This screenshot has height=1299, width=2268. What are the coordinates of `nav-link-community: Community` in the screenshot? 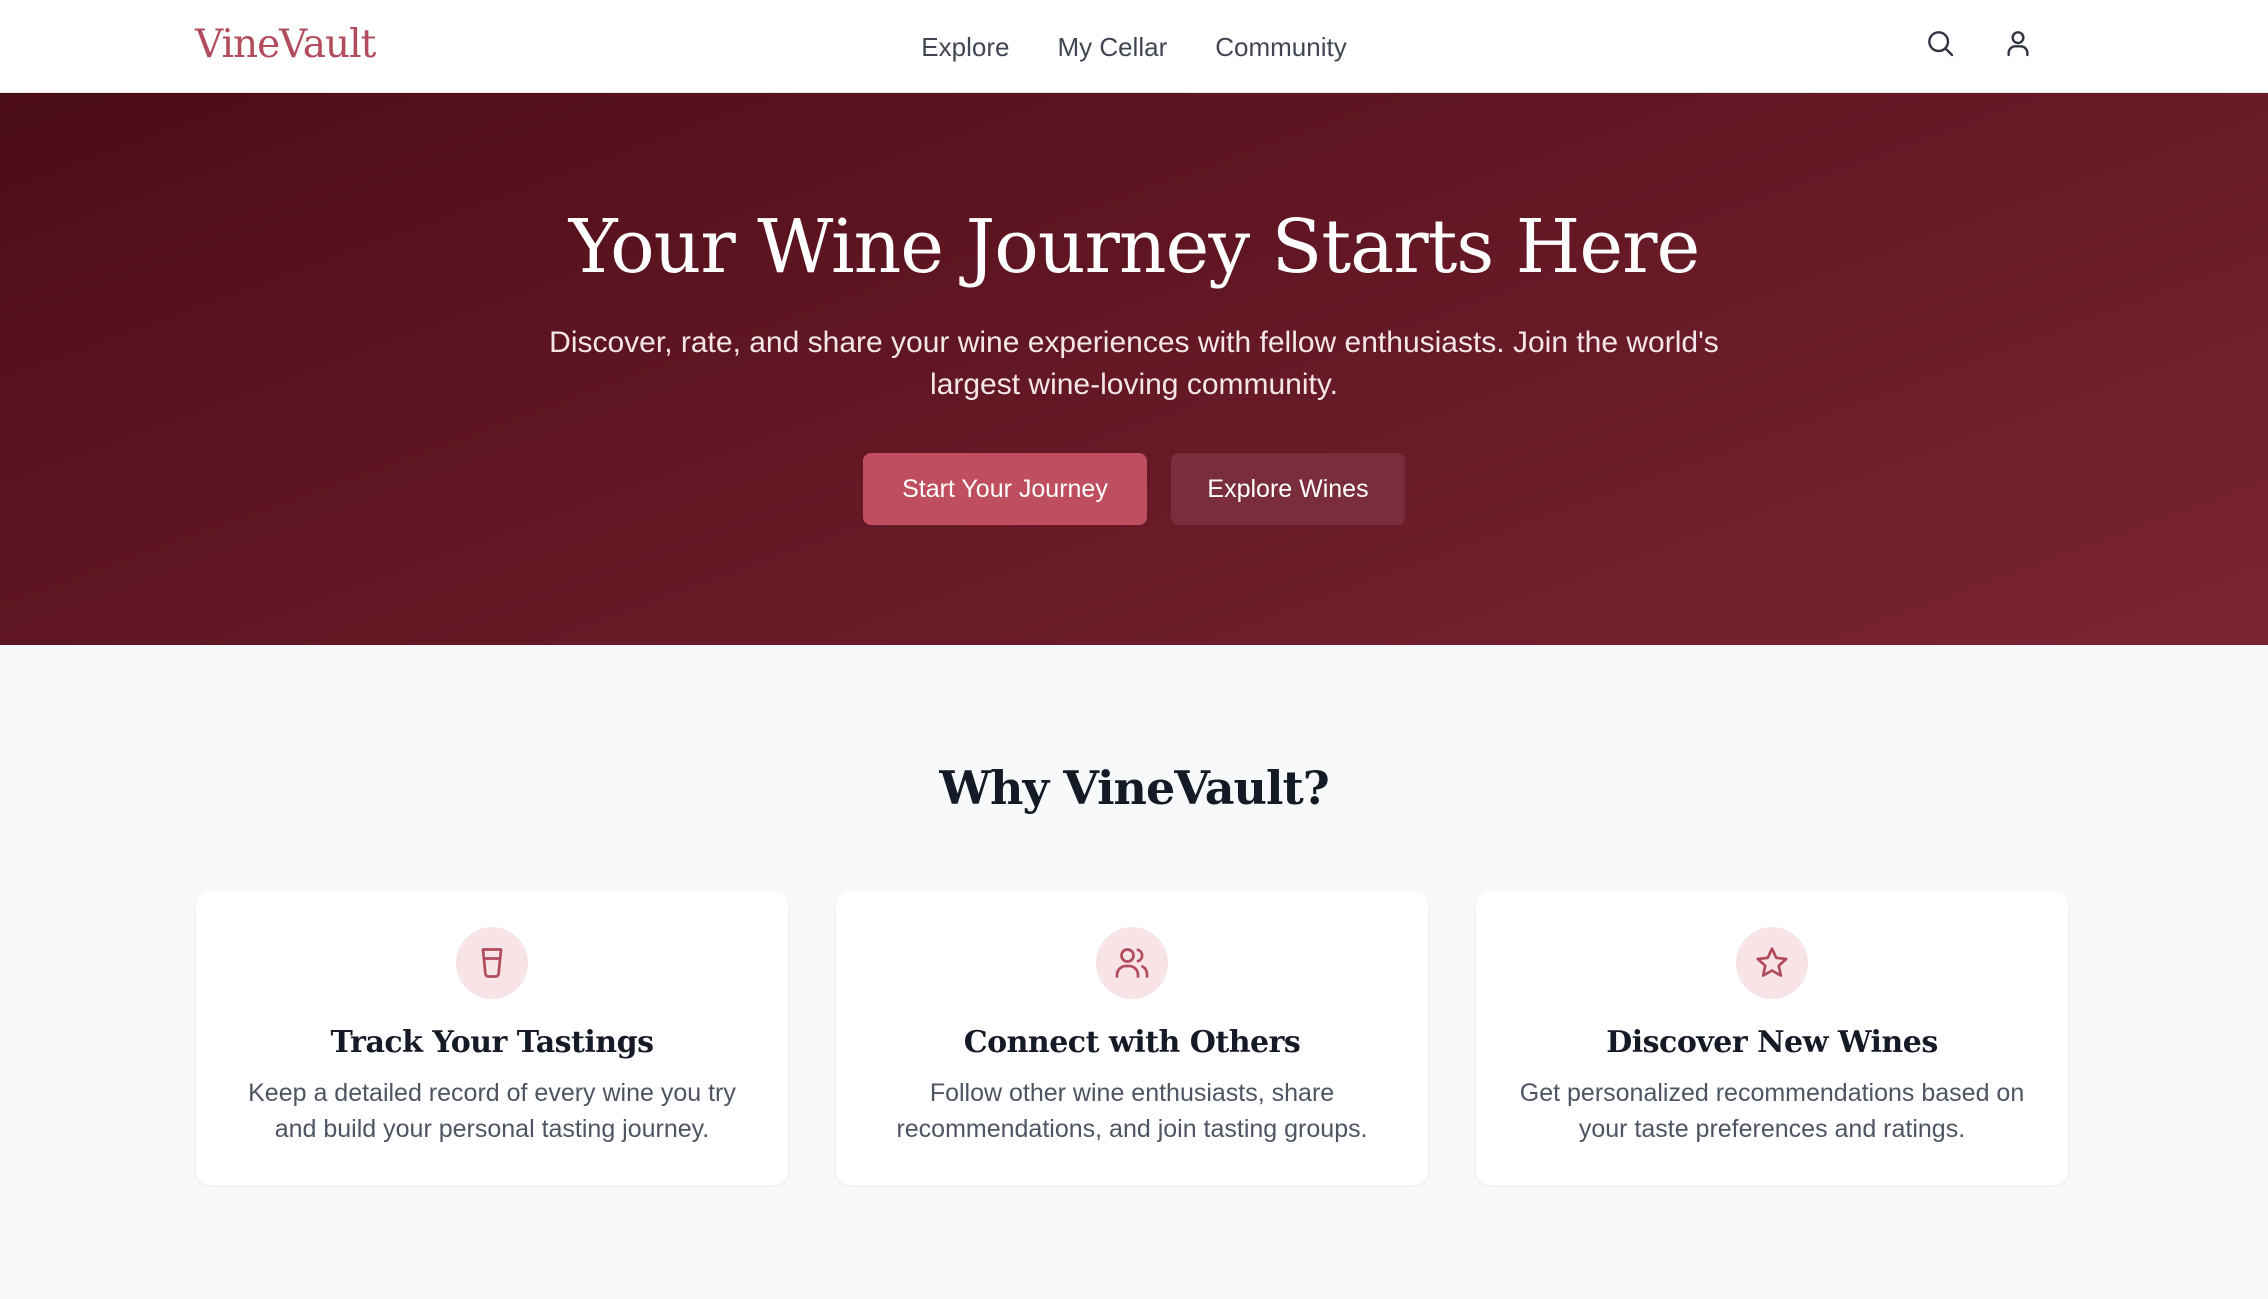 It's located at (1280, 47).